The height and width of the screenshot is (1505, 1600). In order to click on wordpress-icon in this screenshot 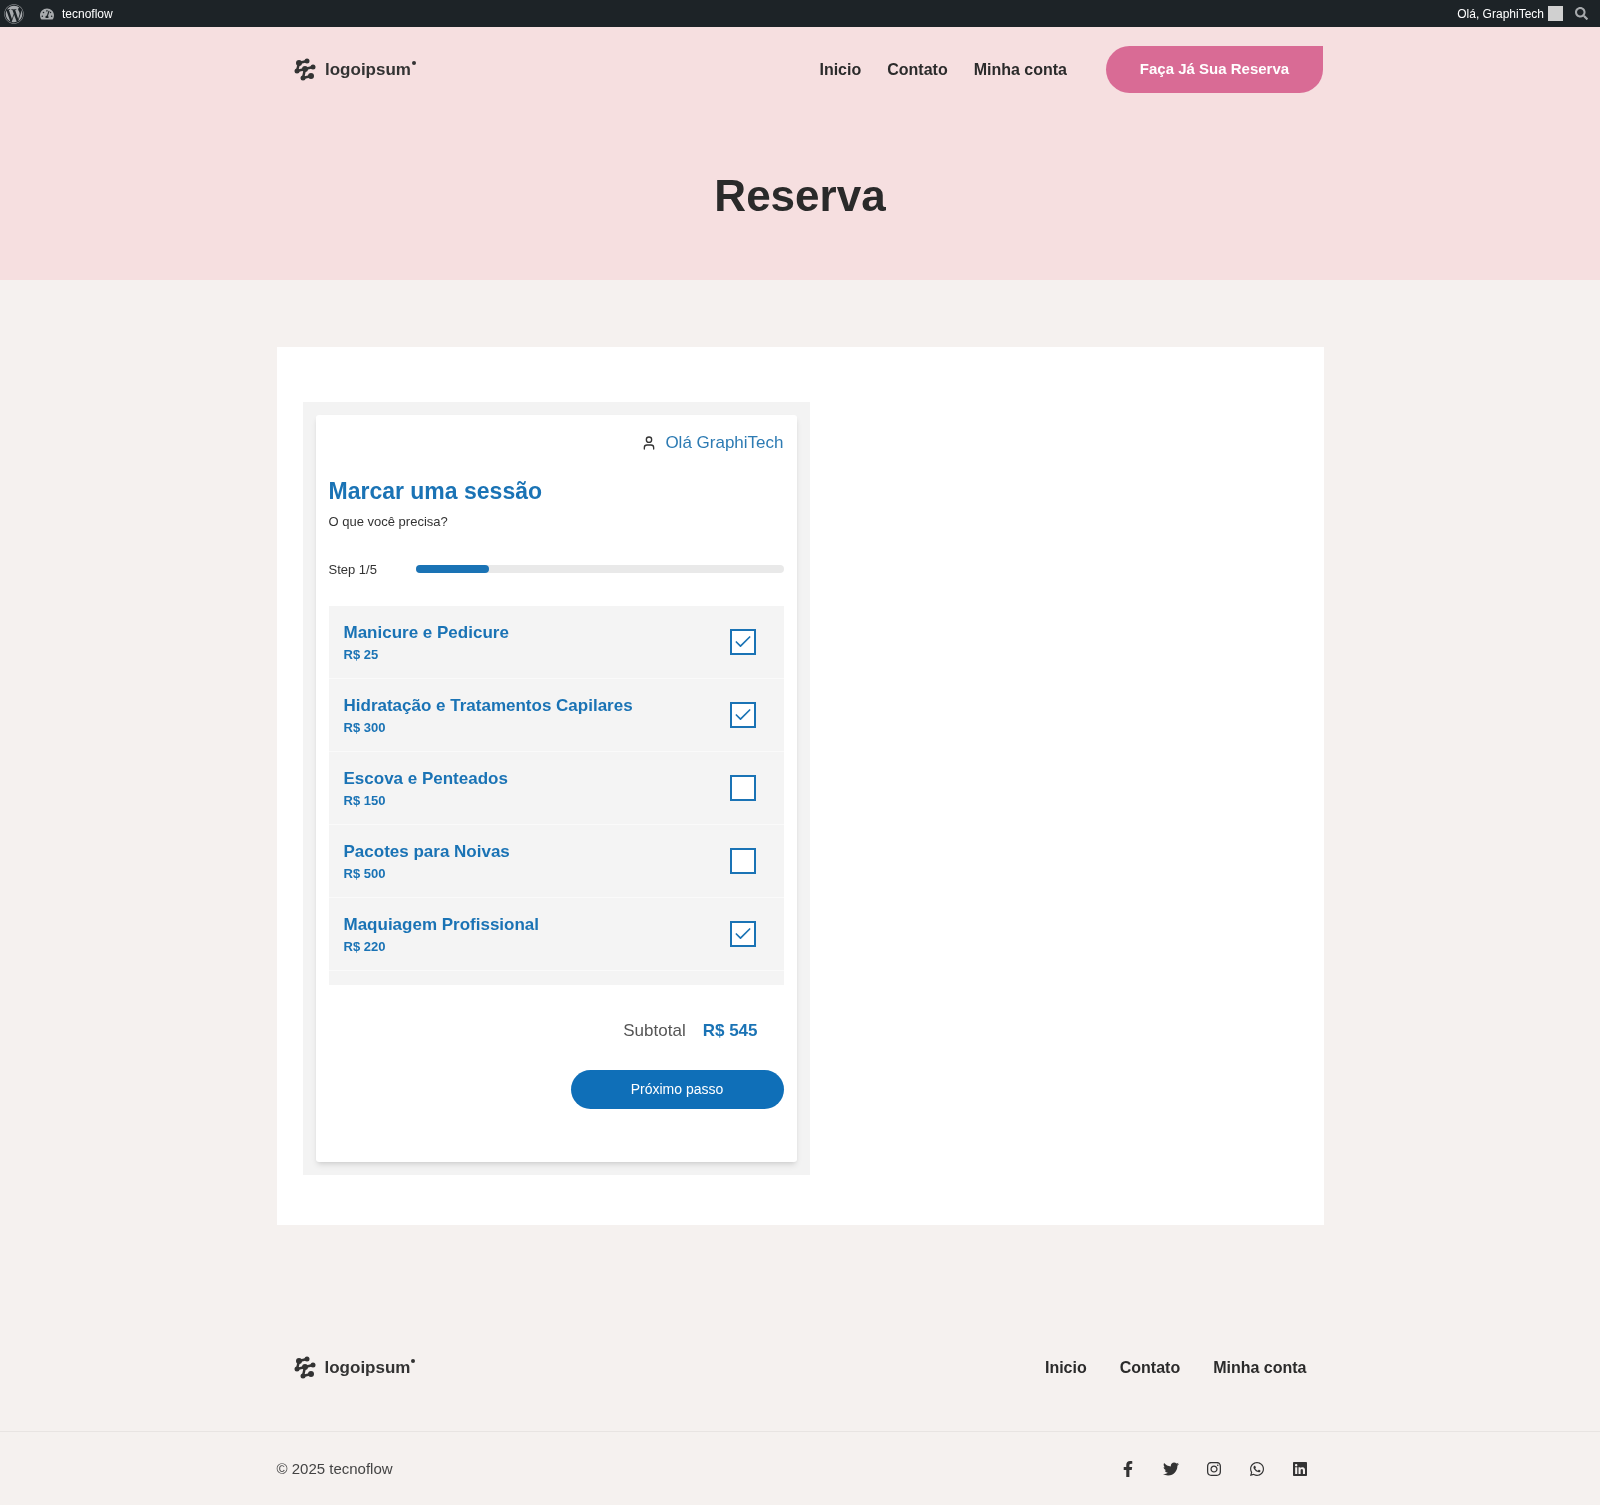, I will do `click(14, 13)`.